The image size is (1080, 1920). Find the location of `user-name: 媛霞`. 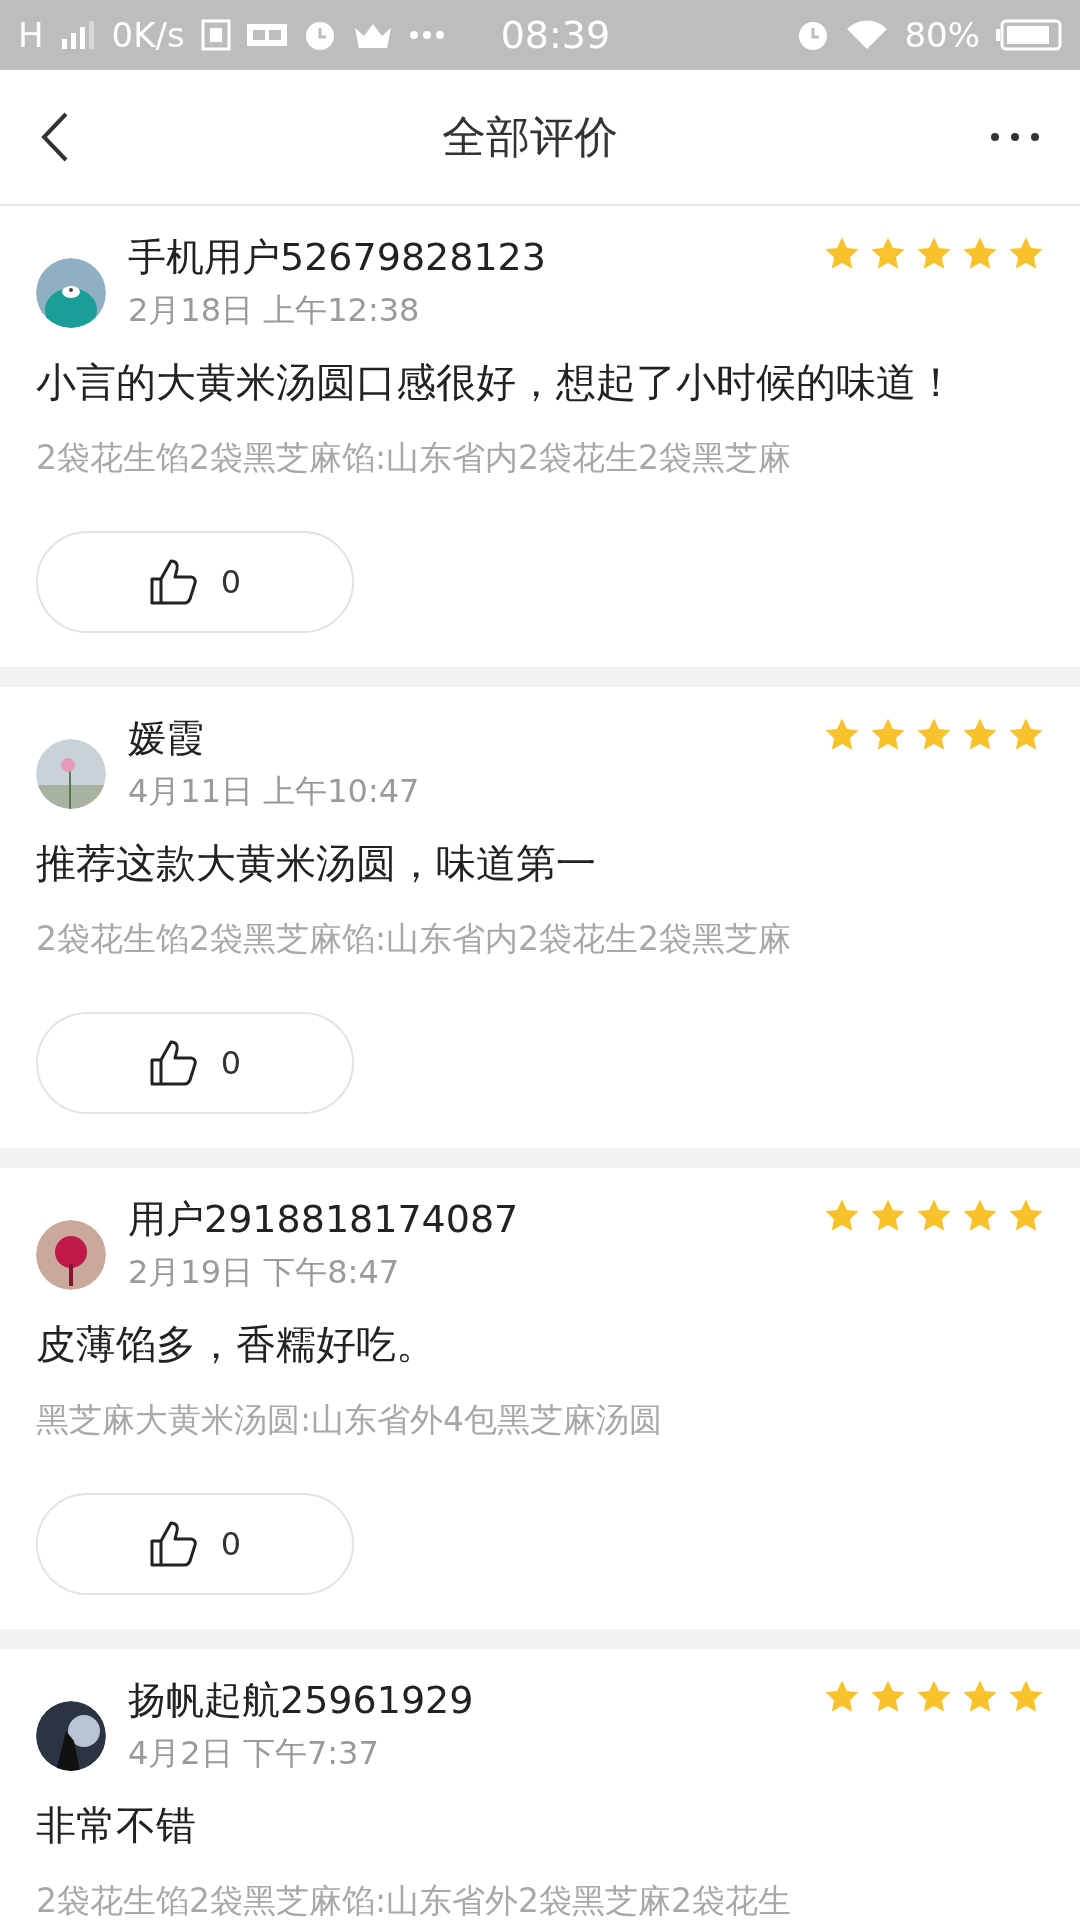

user-name: 媛霞 is located at coordinates (166, 738).